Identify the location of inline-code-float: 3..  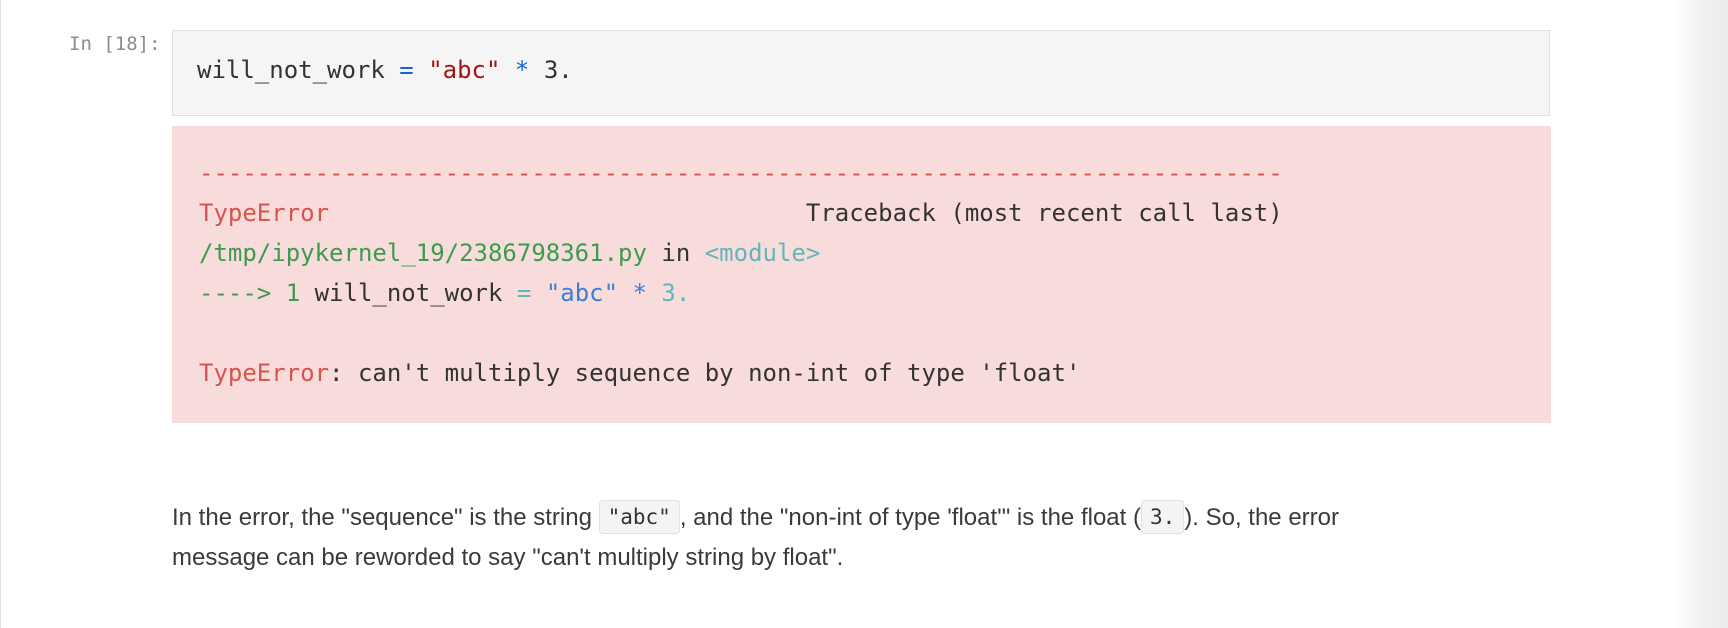
(1162, 517).